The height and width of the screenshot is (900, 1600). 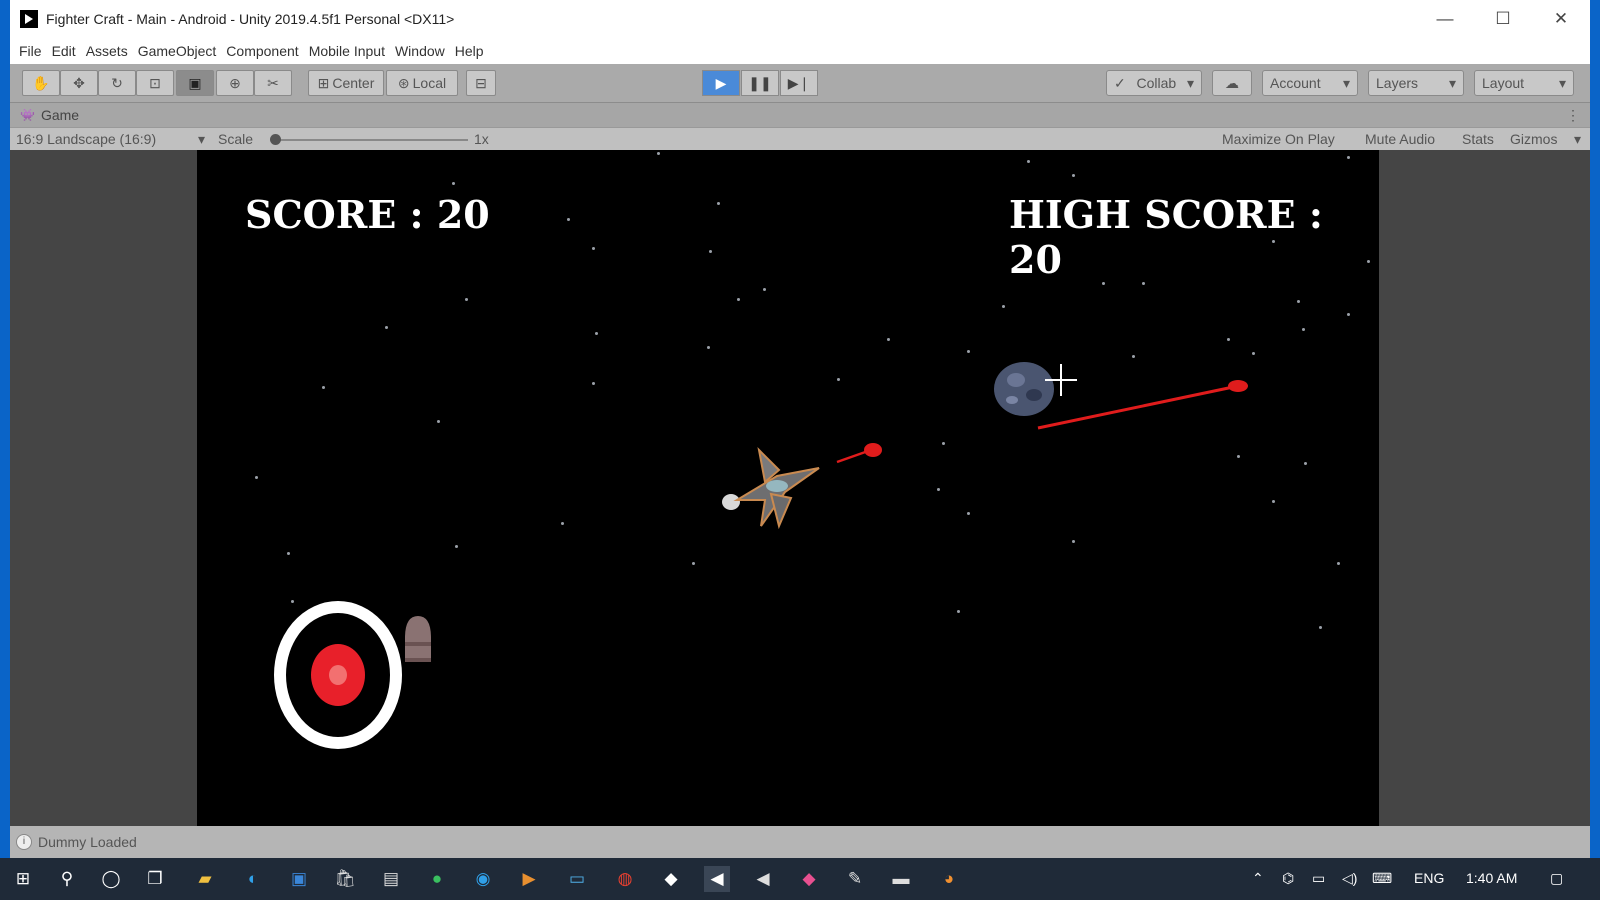 I want to click on taskbar-app-8: ▶, so click(x=529, y=879).